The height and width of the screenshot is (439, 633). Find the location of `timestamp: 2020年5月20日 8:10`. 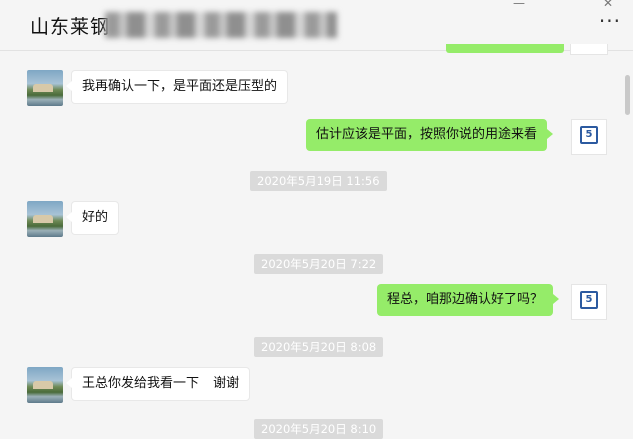

timestamp: 2020年5月20日 8:10 is located at coordinates (319, 429).